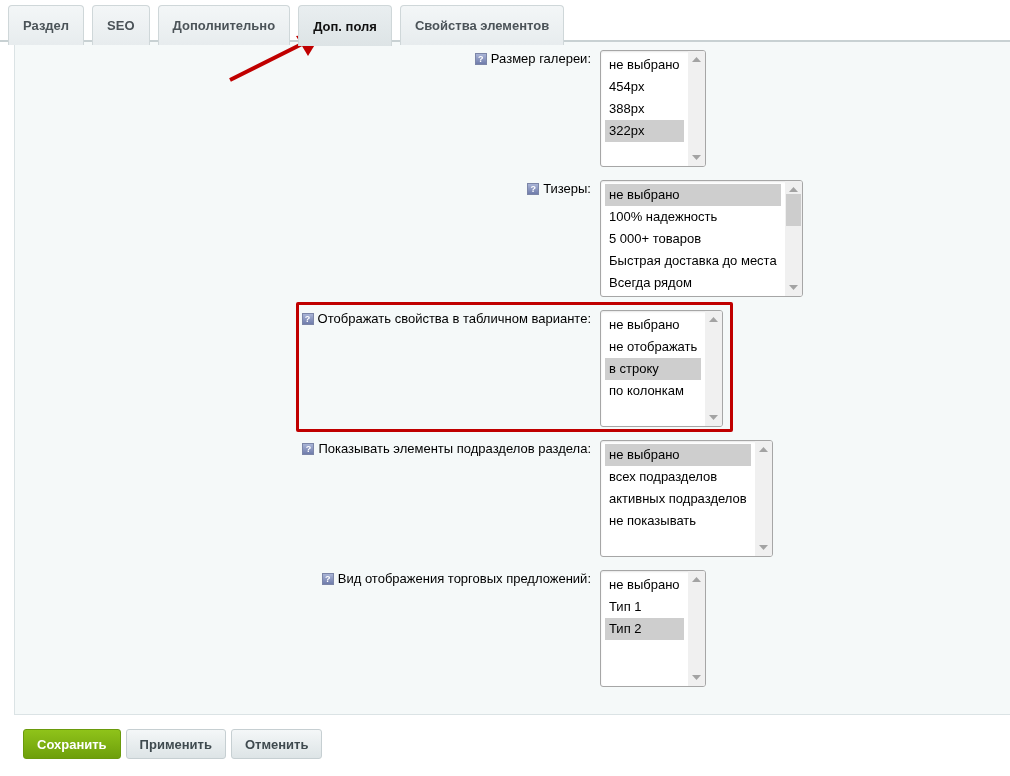 This screenshot has width=1010, height=776. Describe the element at coordinates (644, 131) in the screenshot. I see `list-option: 322px` at that location.